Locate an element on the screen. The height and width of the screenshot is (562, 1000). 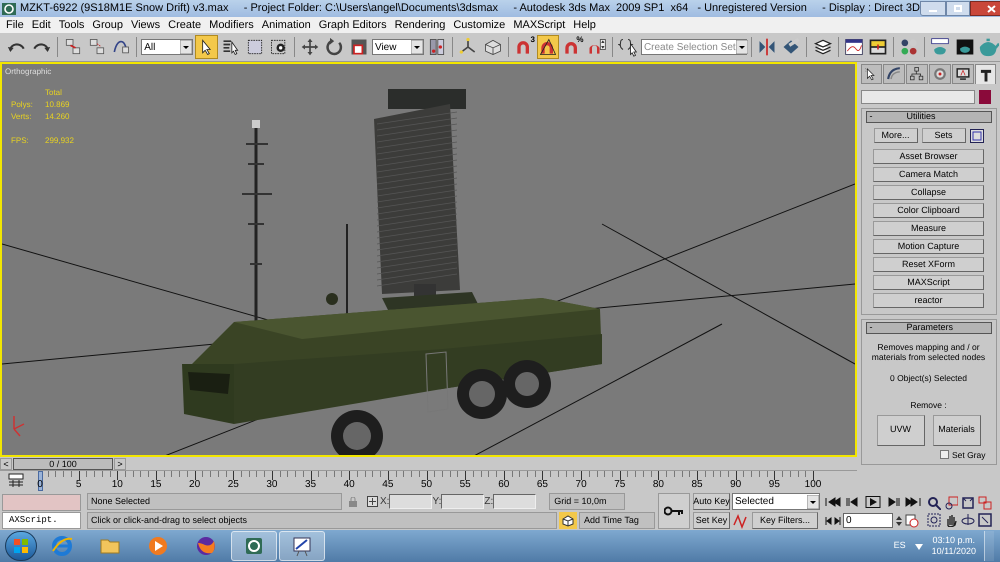
zoom-extents-icon is located at coordinates (968, 503).